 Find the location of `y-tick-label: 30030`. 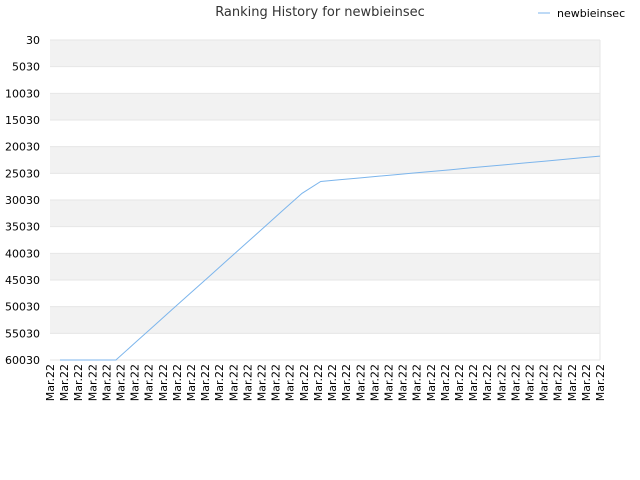

y-tick-label: 30030 is located at coordinates (22, 200).